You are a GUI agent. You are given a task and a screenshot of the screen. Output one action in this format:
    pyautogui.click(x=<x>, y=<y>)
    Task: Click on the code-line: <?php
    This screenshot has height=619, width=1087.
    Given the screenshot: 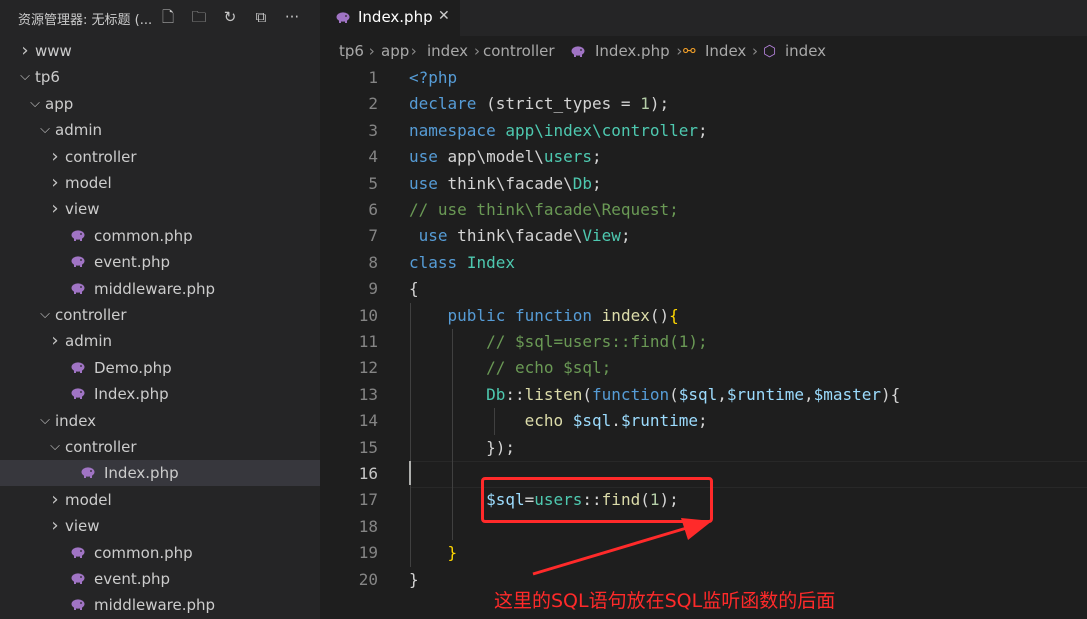 What is the action you would take?
    pyautogui.click(x=433, y=77)
    